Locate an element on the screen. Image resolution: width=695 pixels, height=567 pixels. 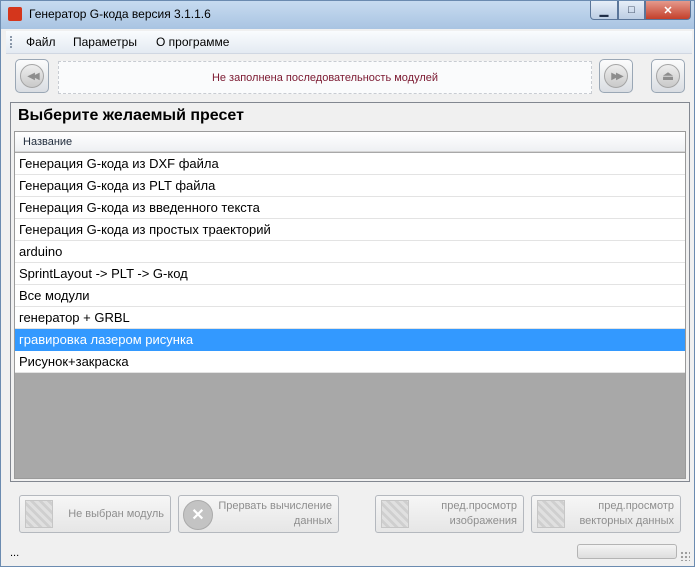
preset-row: Генерация G-кода из простых траекторий is located at coordinates (350, 230).